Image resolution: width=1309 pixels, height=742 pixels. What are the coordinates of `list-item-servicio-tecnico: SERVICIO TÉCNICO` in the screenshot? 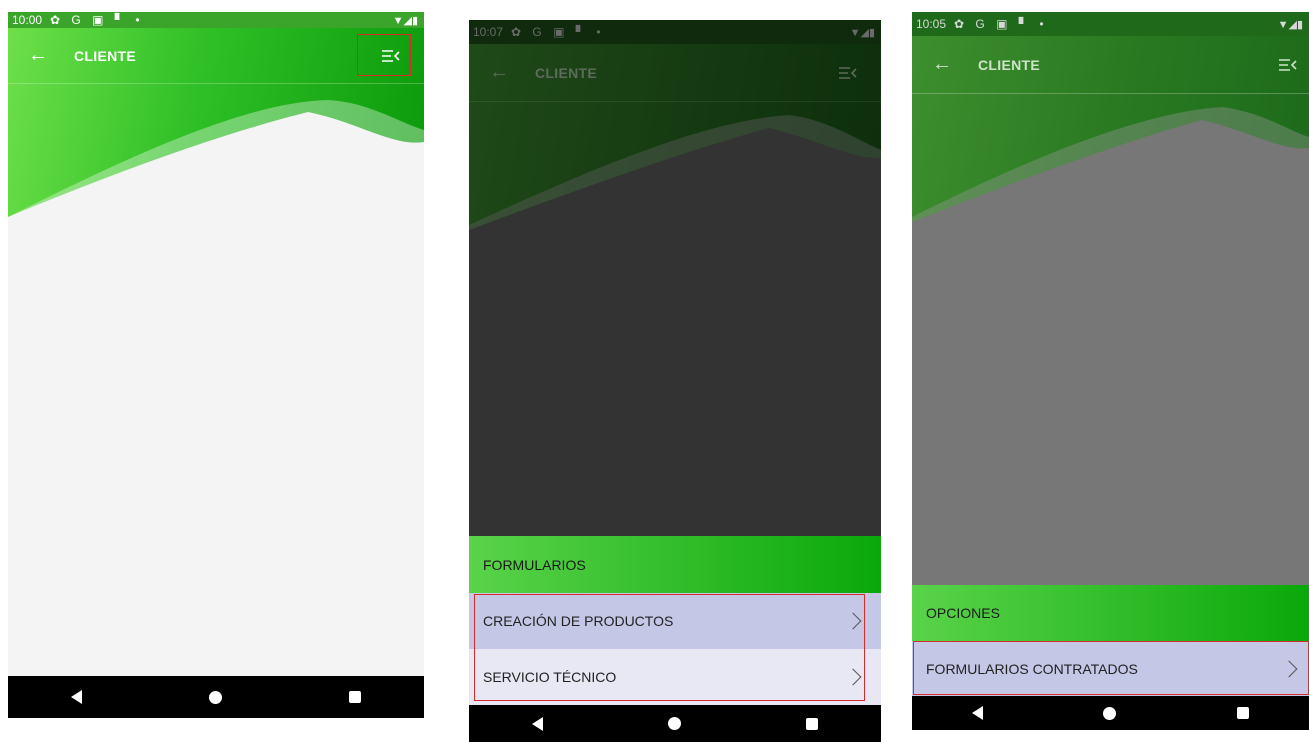 It's located at (675, 677).